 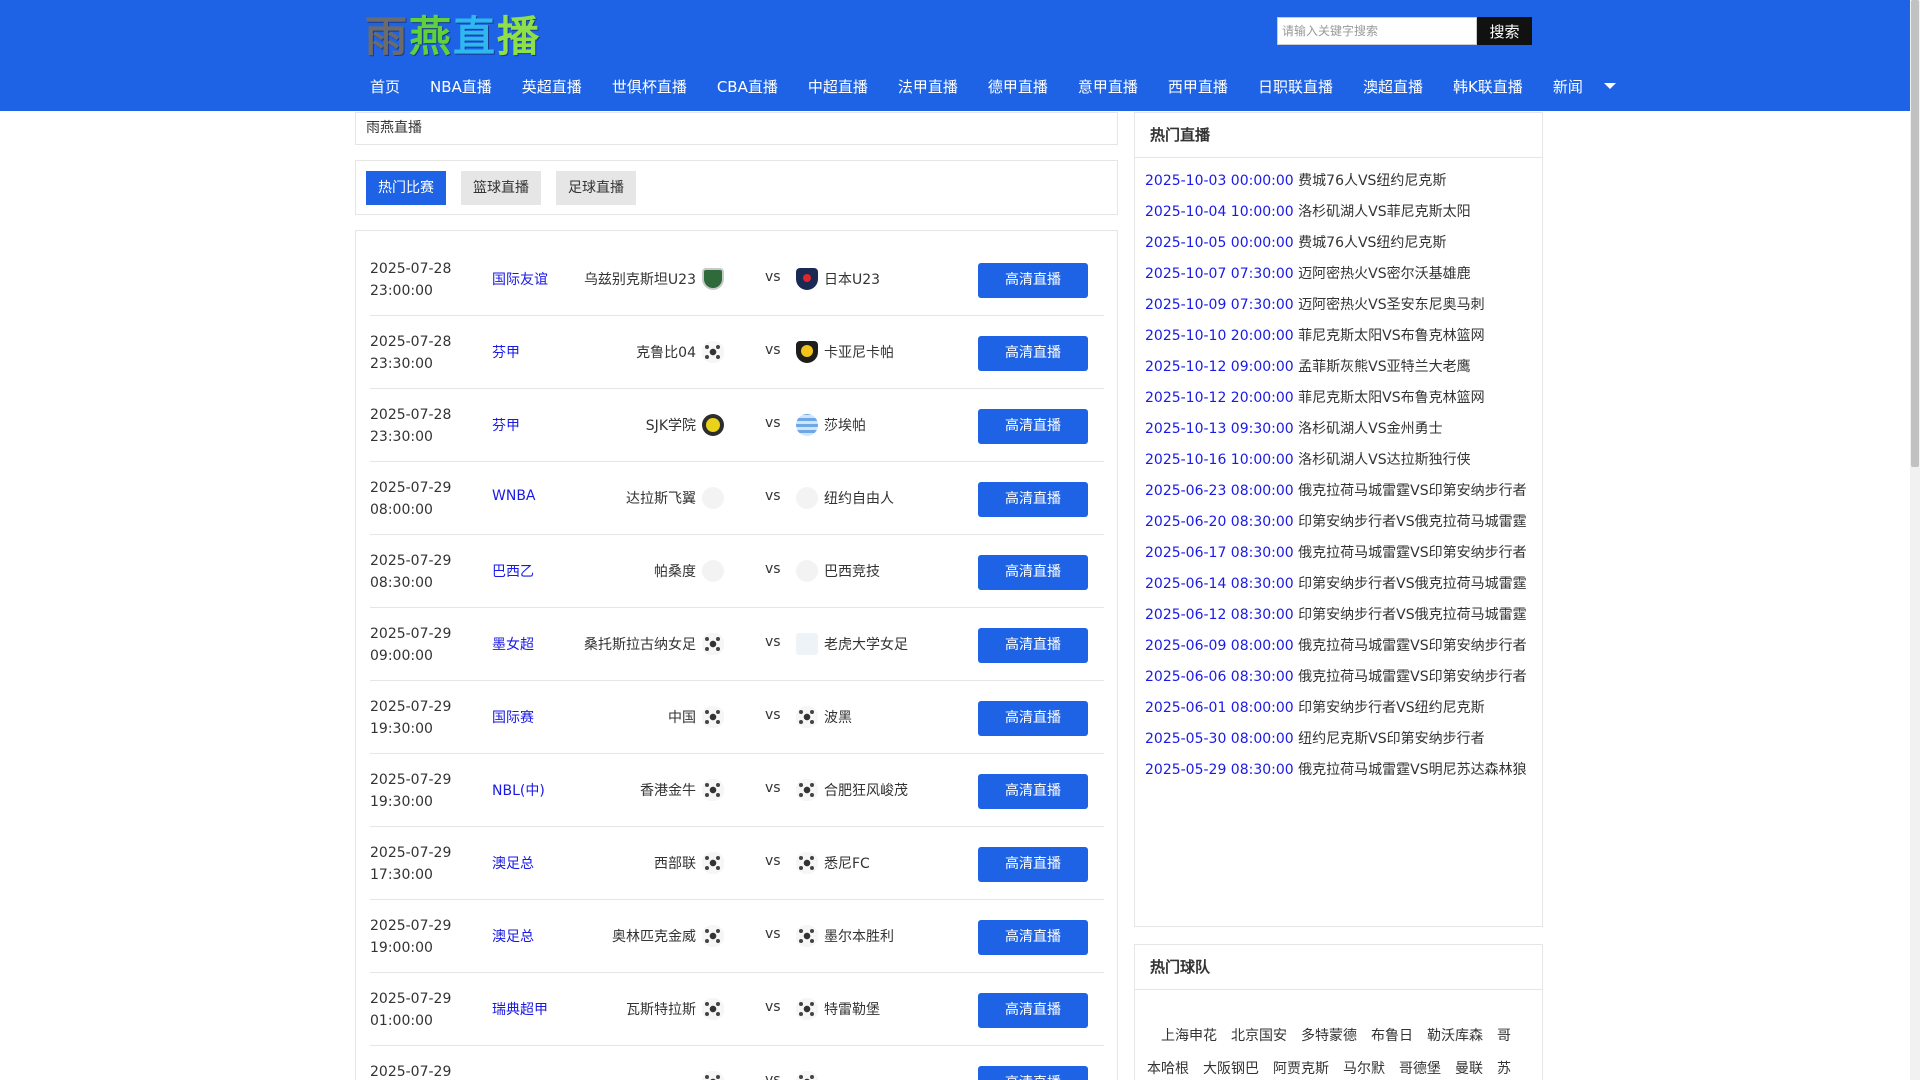 I want to click on team-link: 本哈根, so click(x=1168, y=1069).